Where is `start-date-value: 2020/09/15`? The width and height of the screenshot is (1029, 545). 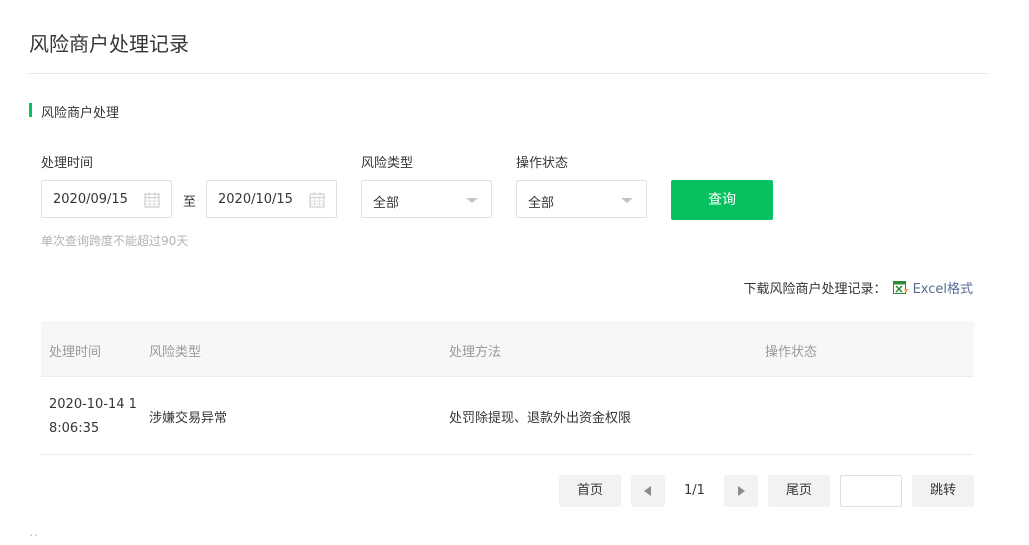 start-date-value: 2020/09/15 is located at coordinates (90, 199).